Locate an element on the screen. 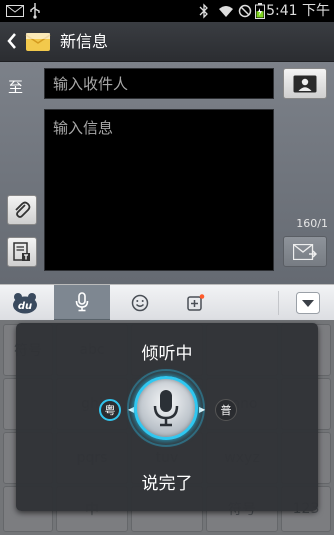 The image size is (334, 535). du-logo-button: du is located at coordinates (25, 303).